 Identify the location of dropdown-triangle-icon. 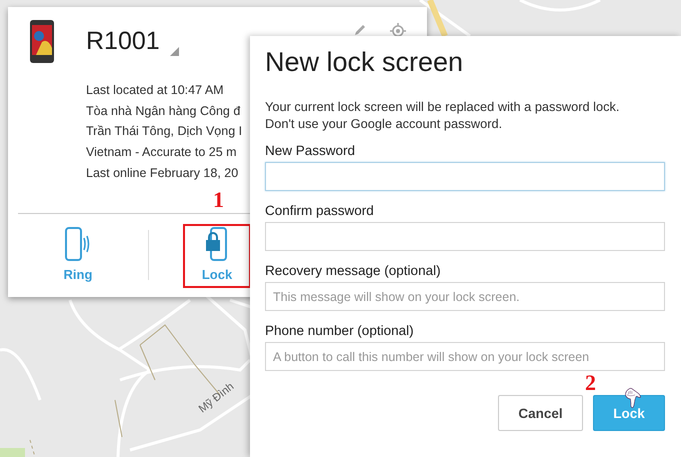
(174, 51).